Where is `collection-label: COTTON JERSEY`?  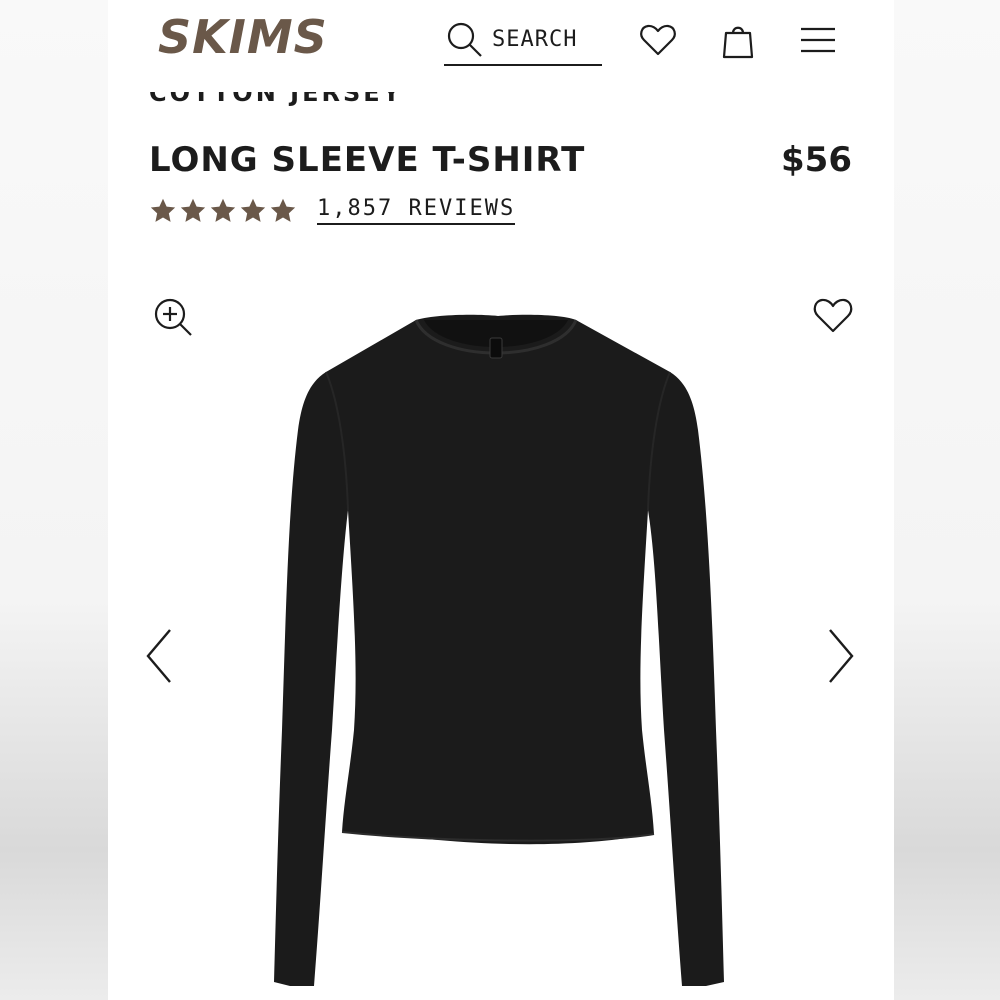
collection-label: COTTON JERSEY is located at coordinates (276, 103).